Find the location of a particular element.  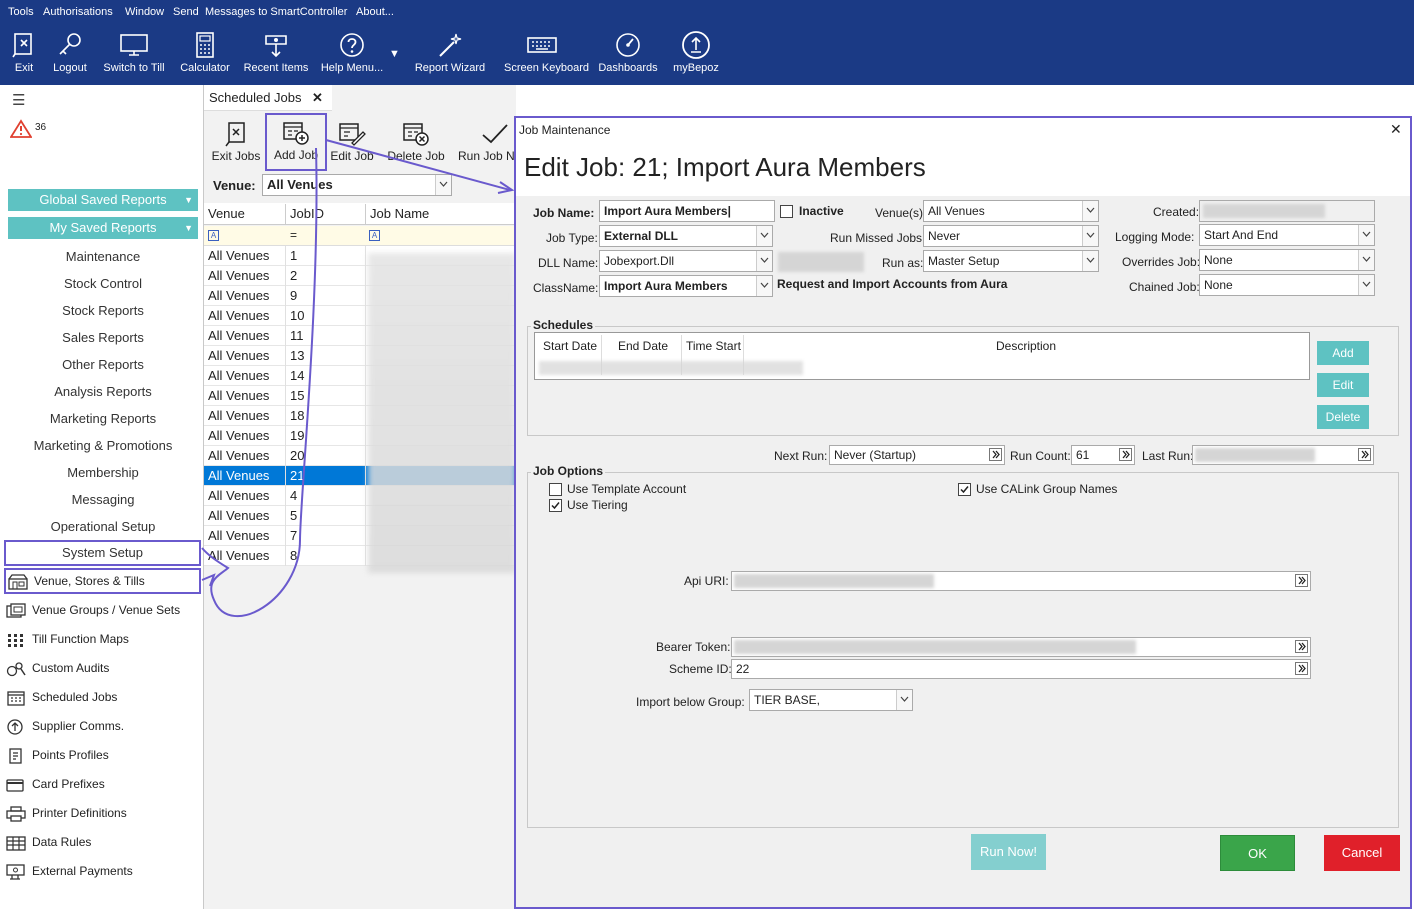

calculator-button: Calculator is located at coordinates (205, 57).